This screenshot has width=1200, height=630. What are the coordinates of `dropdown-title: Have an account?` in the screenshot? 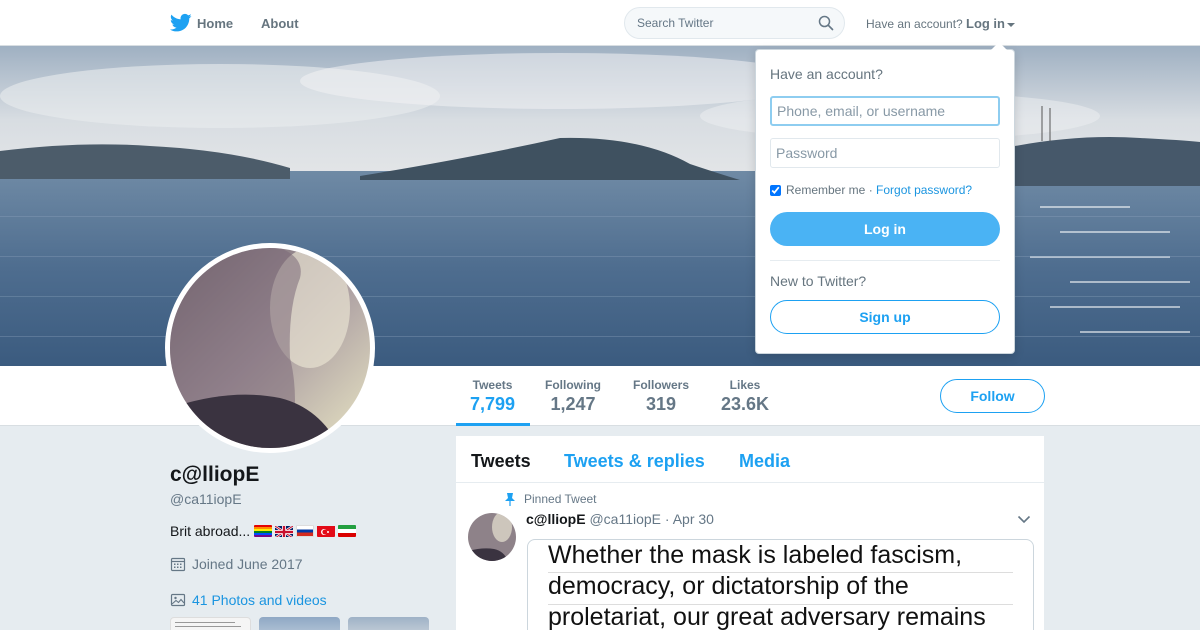 It's located at (826, 74).